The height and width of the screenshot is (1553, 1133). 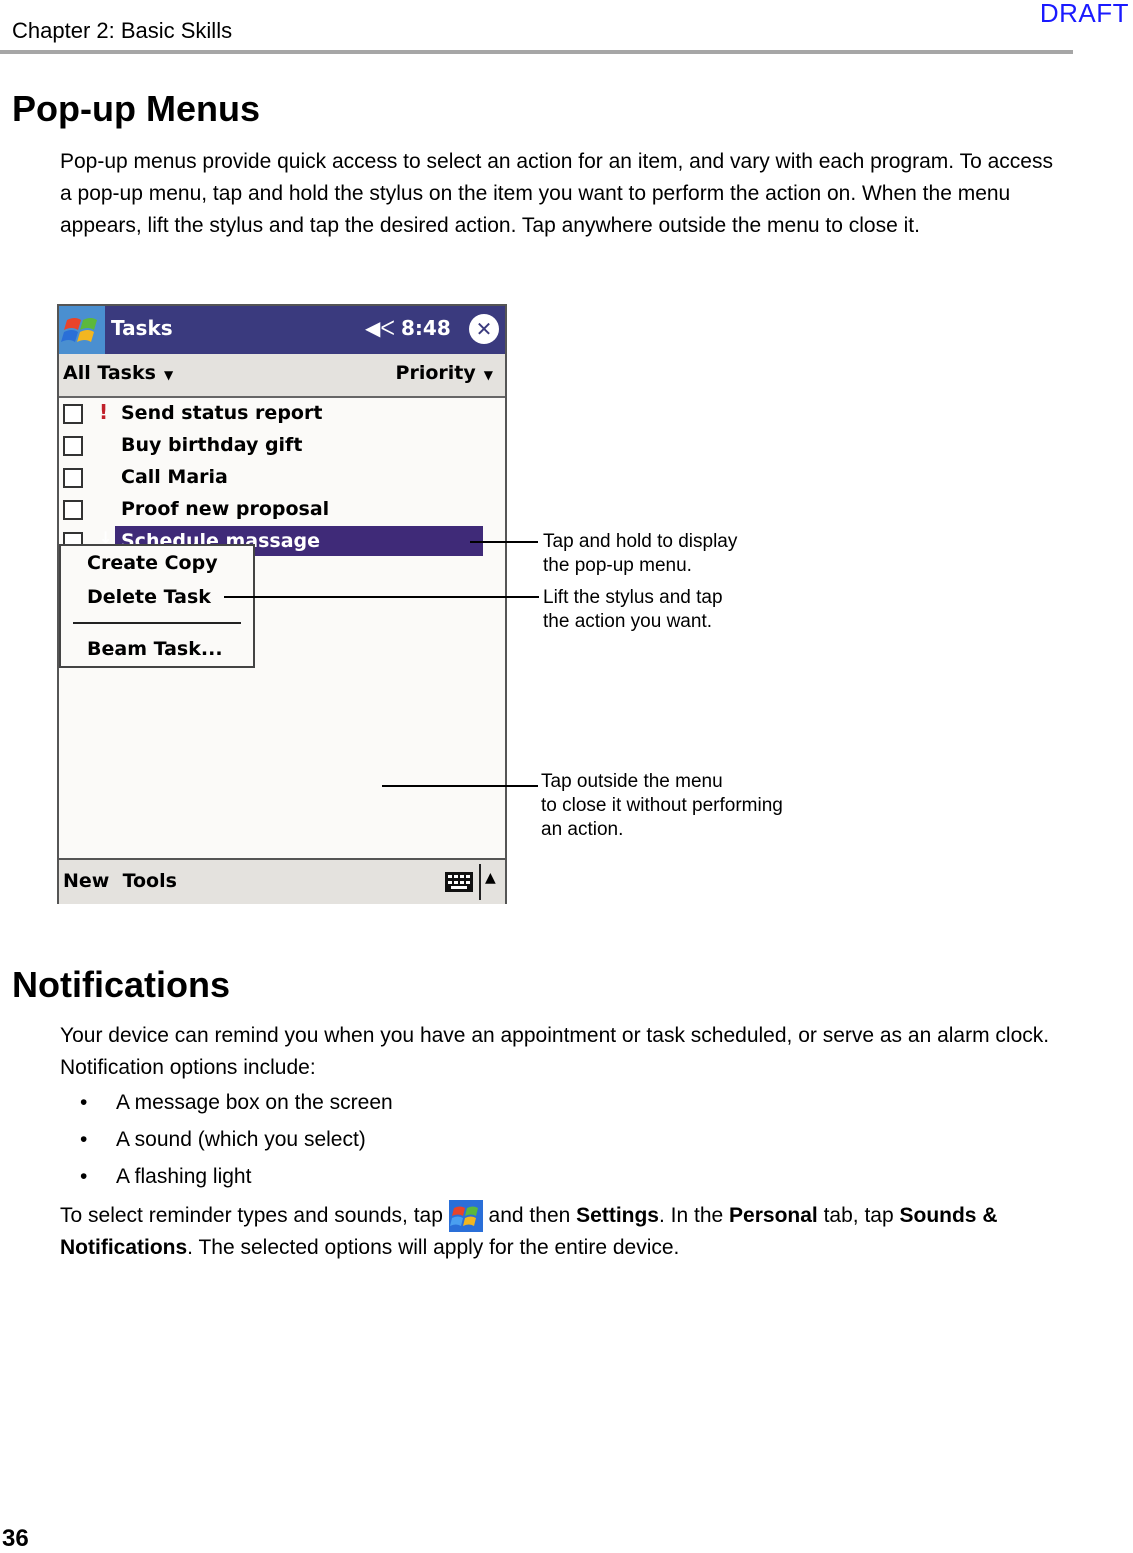 What do you see at coordinates (212, 445) in the screenshot?
I see `task-label: Buy birthday gift` at bounding box center [212, 445].